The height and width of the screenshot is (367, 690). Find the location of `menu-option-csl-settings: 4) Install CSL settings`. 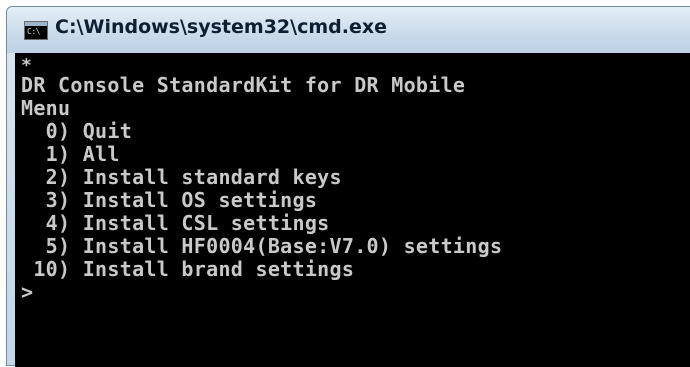

menu-option-csl-settings: 4) Install CSL settings is located at coordinates (175, 223).